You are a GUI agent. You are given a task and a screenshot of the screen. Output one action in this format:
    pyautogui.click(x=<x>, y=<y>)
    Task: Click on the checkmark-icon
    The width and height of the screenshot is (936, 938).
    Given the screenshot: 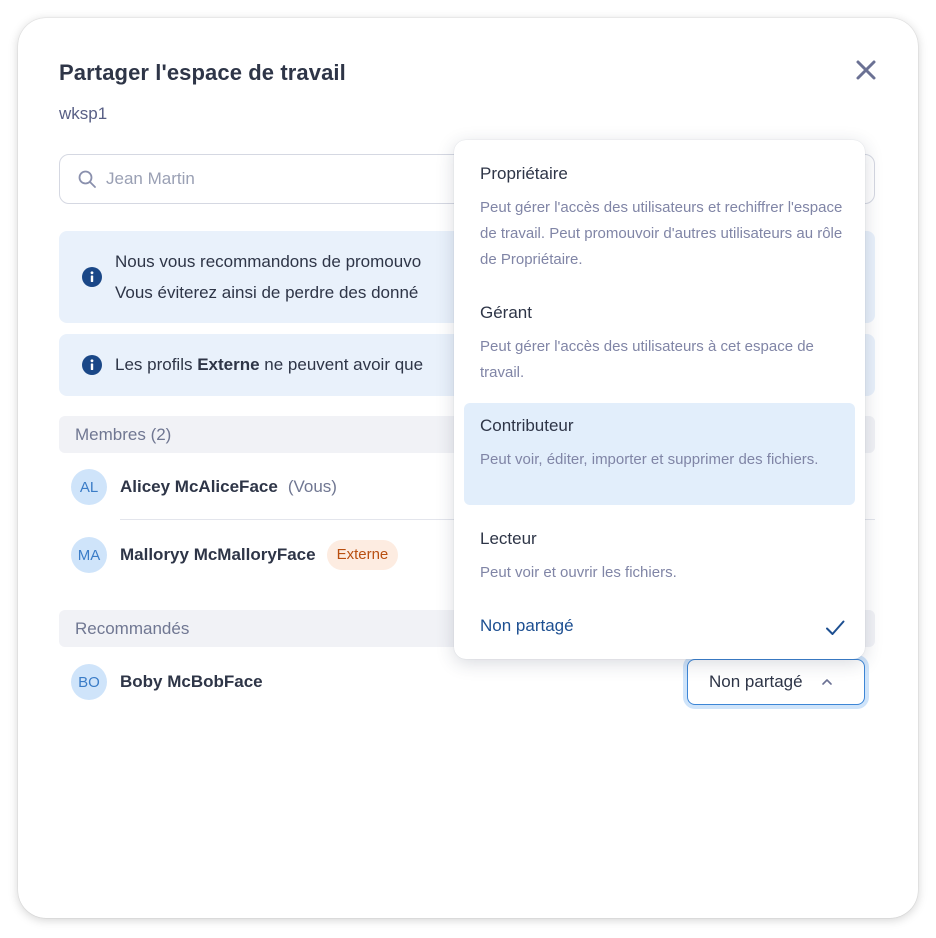 What is the action you would take?
    pyautogui.click(x=835, y=627)
    